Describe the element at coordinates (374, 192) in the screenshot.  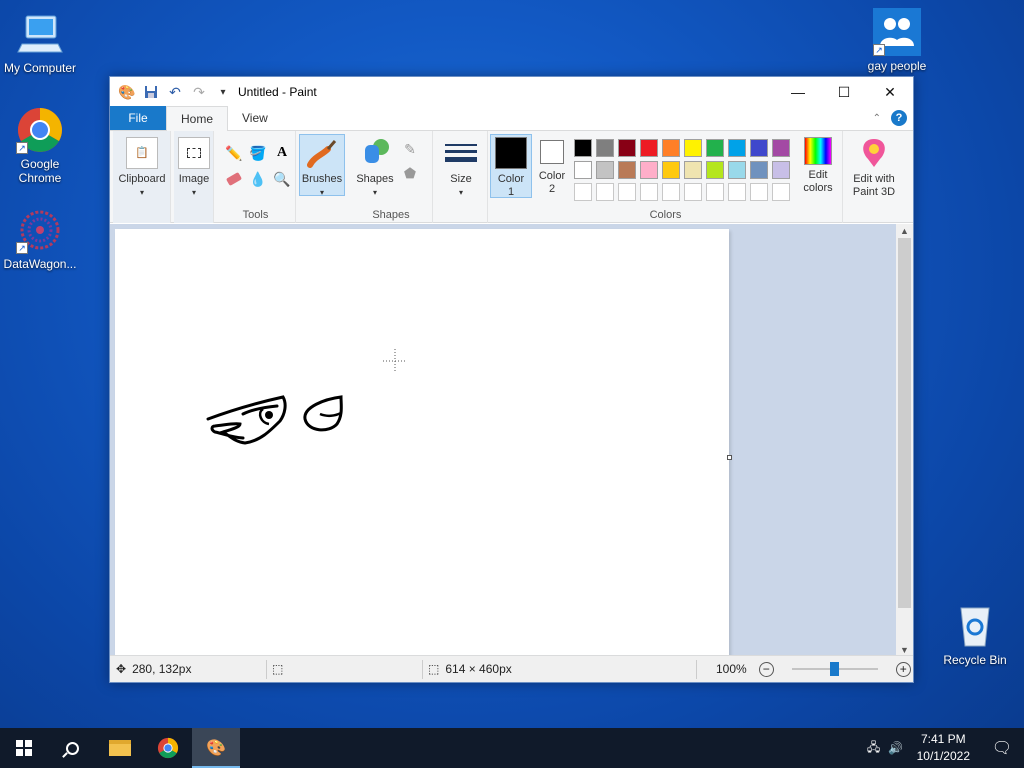
I see `chevron-down-icon: ▾` at that location.